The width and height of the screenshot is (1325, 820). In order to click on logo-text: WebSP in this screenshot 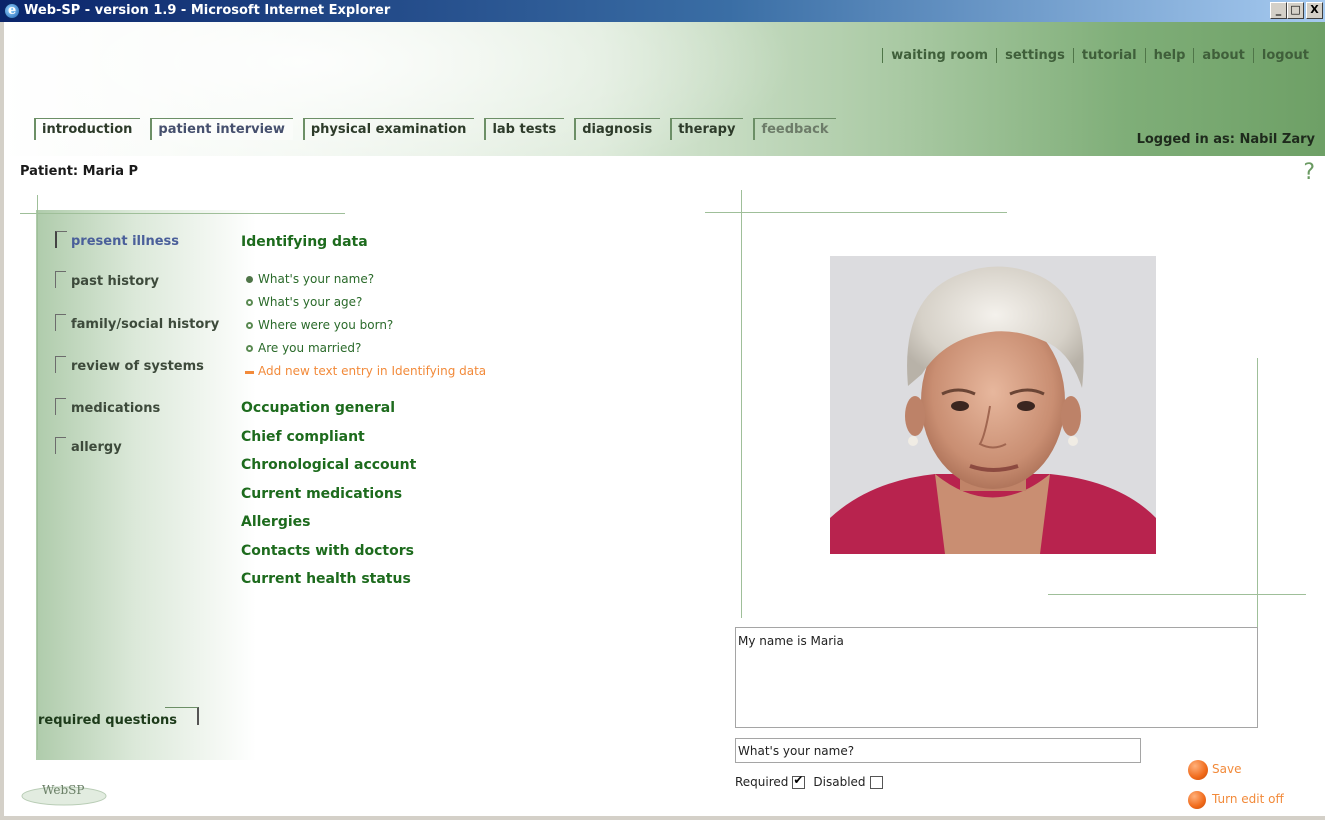, I will do `click(63, 790)`.